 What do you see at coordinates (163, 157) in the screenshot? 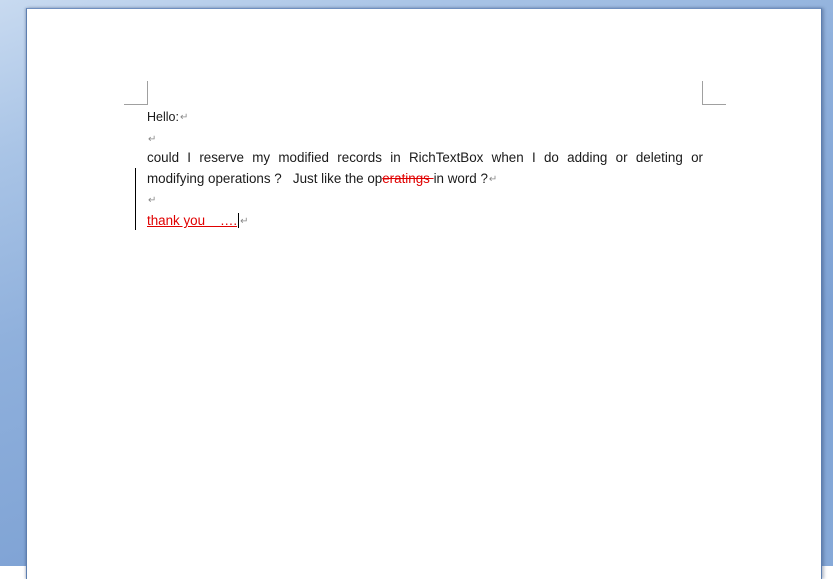
I see `question-word: could` at bounding box center [163, 157].